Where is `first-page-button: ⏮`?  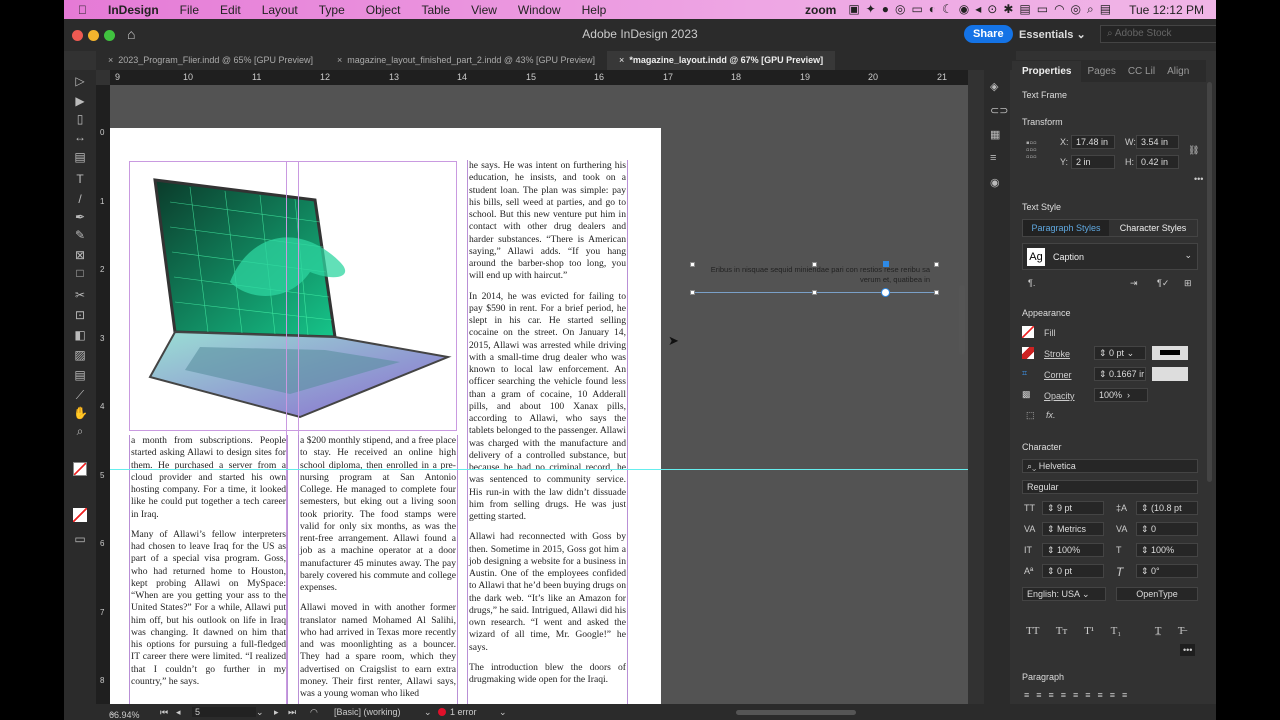 first-page-button: ⏮ is located at coordinates (164, 712).